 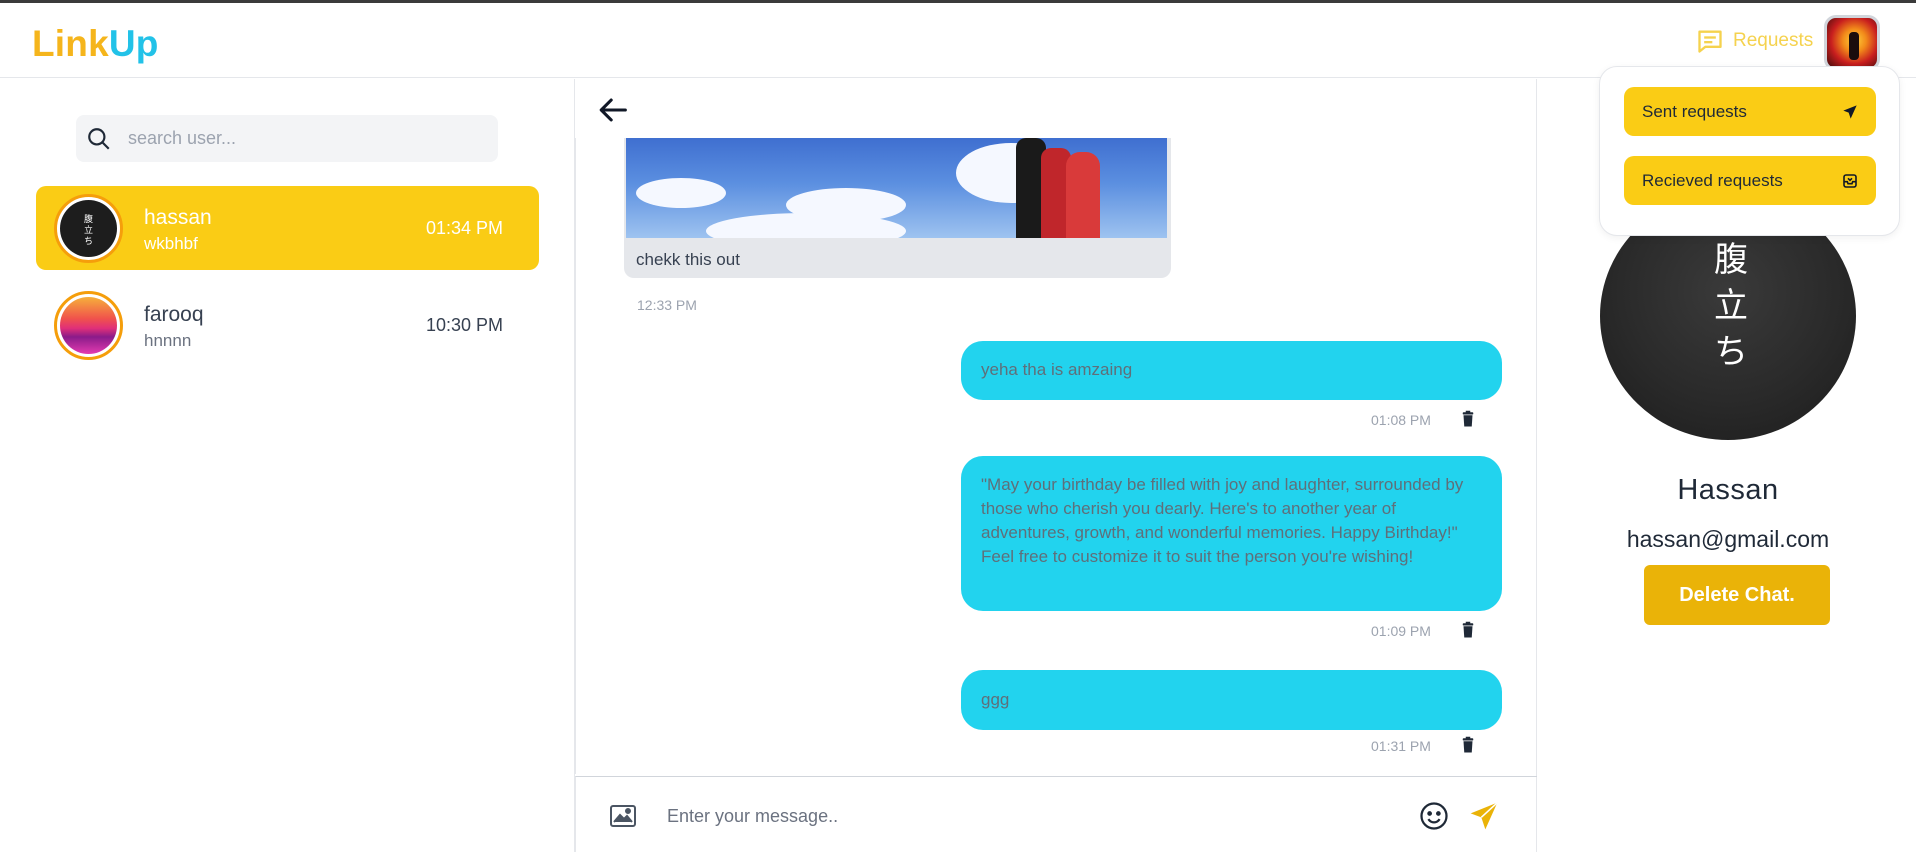 I want to click on received-requests-item: Recieved requests, so click(x=1750, y=180).